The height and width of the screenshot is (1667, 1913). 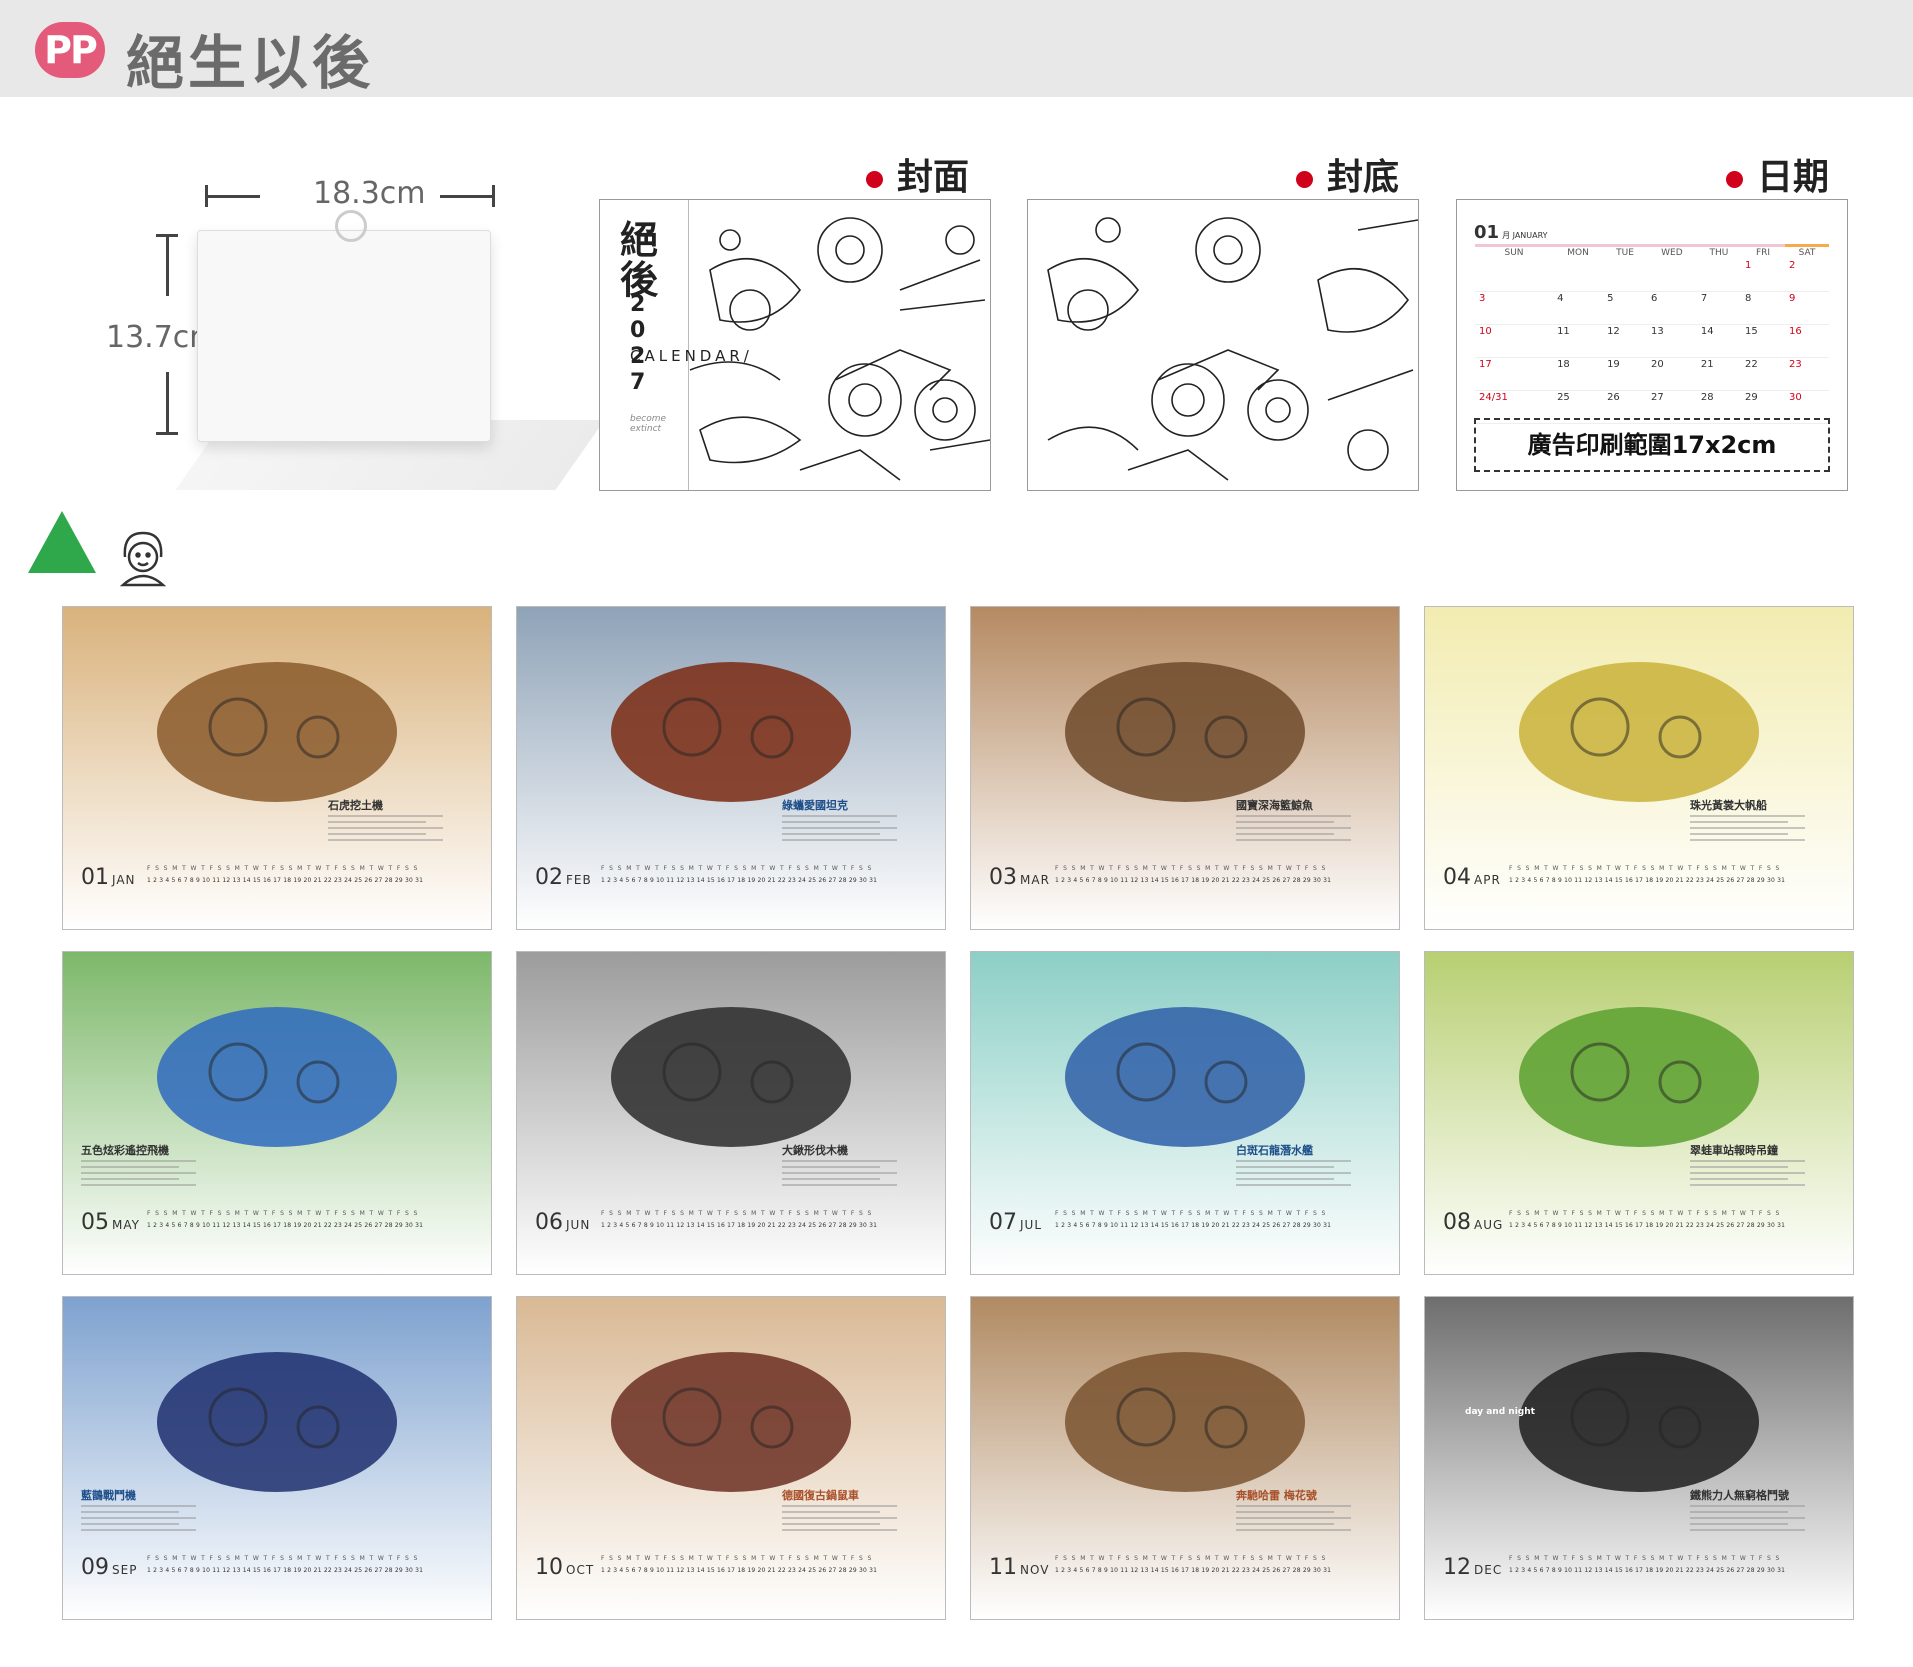 What do you see at coordinates (1578, 251) in the screenshot?
I see `weekday-mon: MON` at bounding box center [1578, 251].